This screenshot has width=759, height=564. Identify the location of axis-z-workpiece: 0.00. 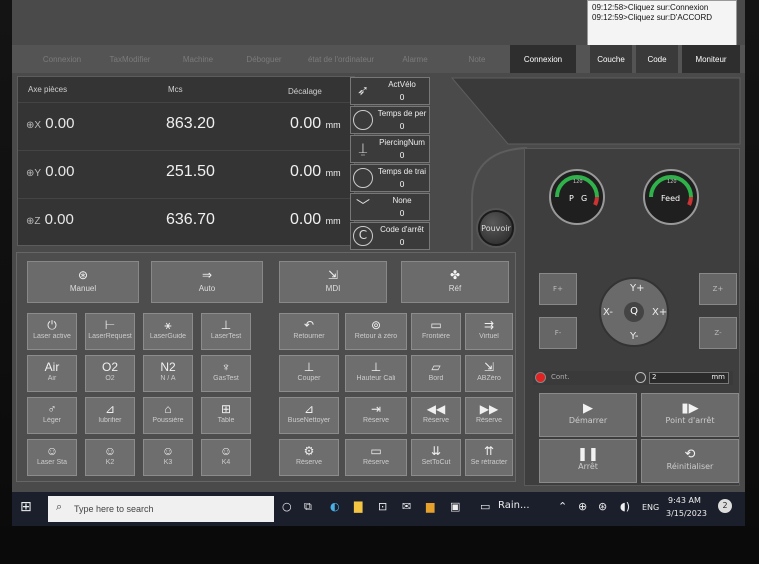
(59, 219).